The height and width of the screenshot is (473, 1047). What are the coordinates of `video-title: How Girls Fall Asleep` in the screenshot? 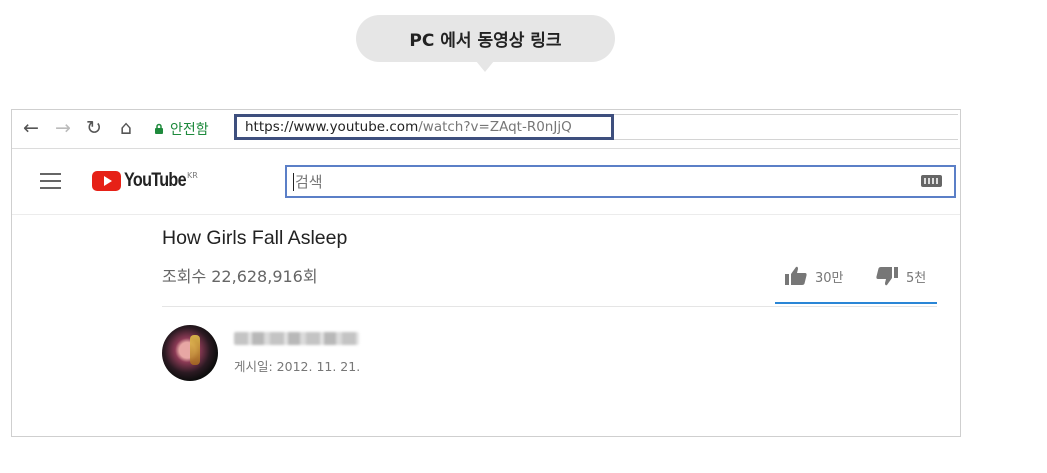 It's located at (255, 238).